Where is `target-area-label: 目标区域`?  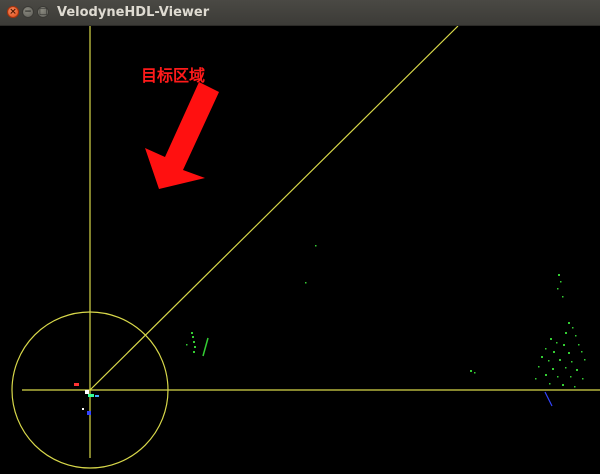 target-area-label: 目标区域 is located at coordinates (173, 75).